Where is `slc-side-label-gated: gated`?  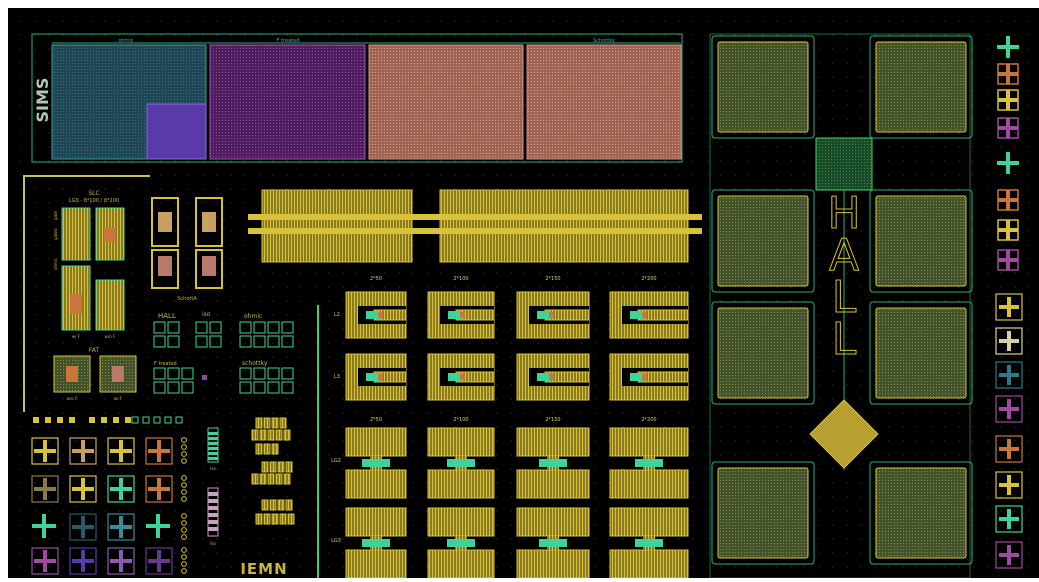
slc-side-label-gated: gated is located at coordinates (55, 234).